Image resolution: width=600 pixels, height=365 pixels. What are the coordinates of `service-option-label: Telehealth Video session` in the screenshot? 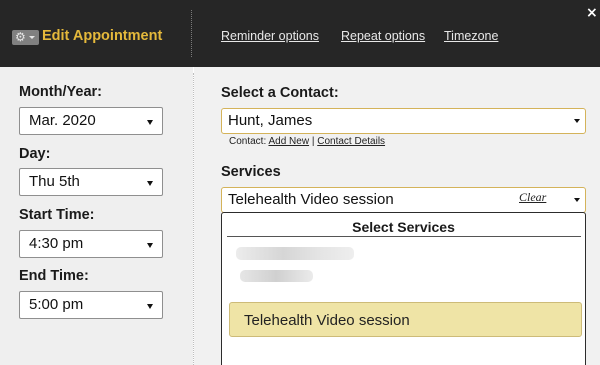 It's located at (327, 320).